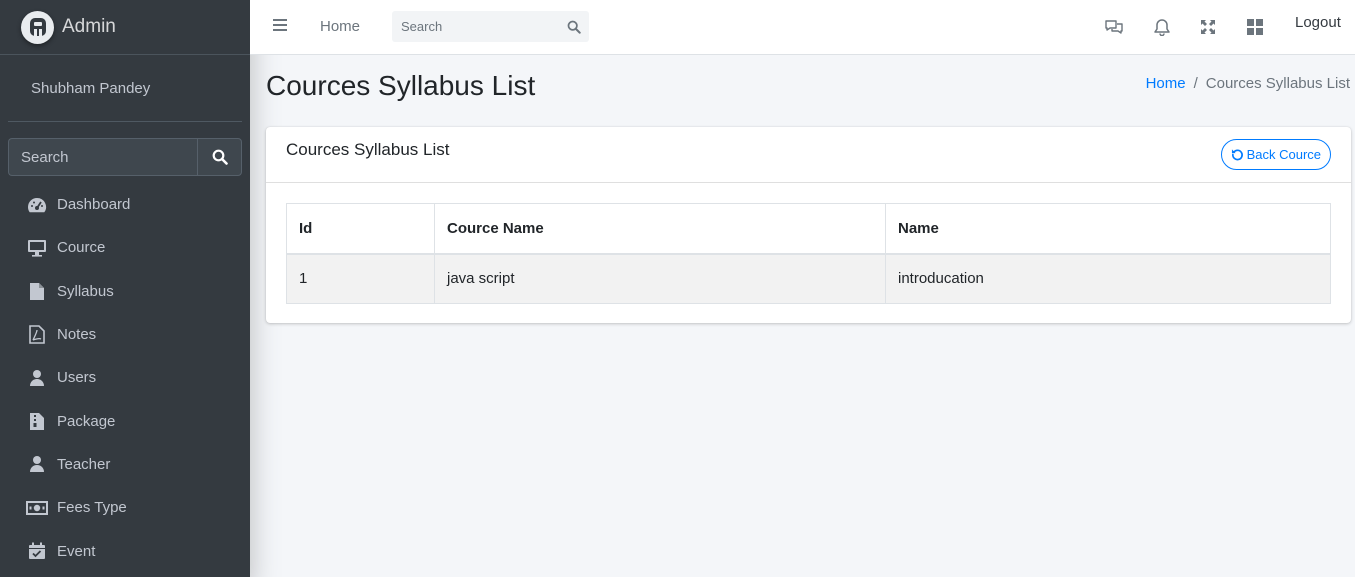 Image resolution: width=1355 pixels, height=577 pixels. What do you see at coordinates (360, 229) in the screenshot?
I see `column-header-id: Id` at bounding box center [360, 229].